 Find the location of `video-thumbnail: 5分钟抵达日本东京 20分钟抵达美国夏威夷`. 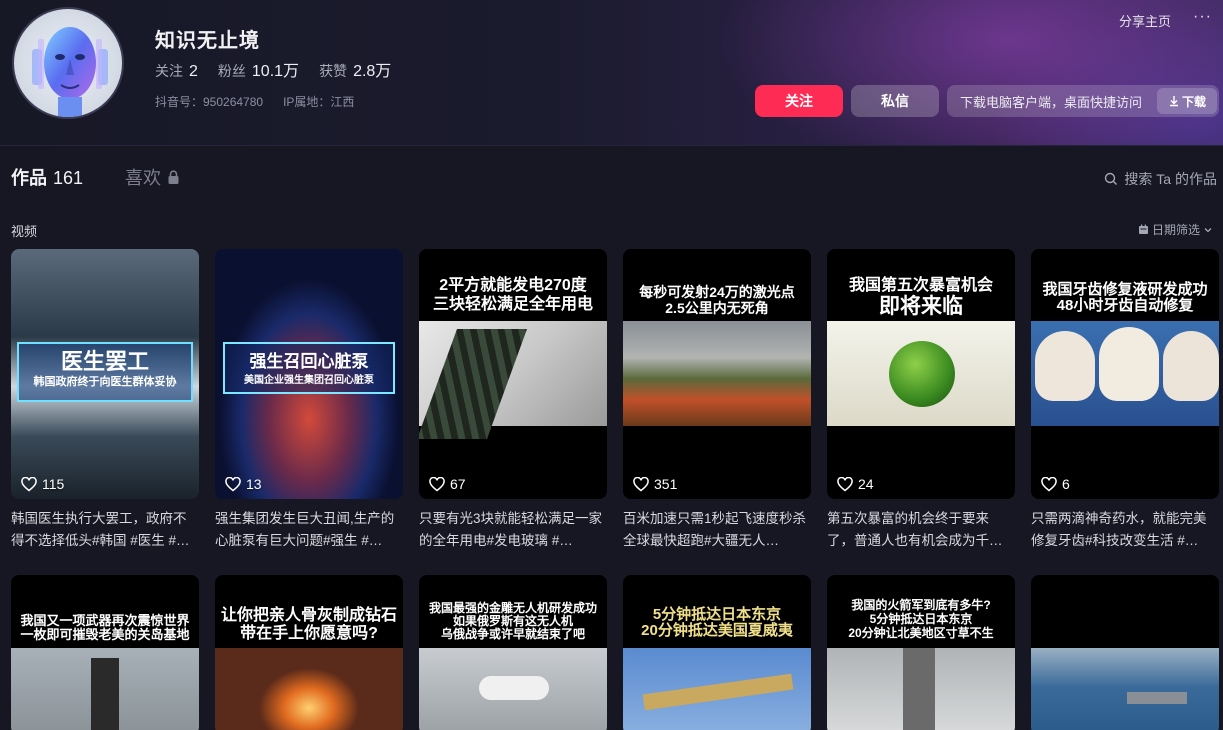

video-thumbnail: 5分钟抵达日本东京 20分钟抵达美国夏威夷 is located at coordinates (717, 652).